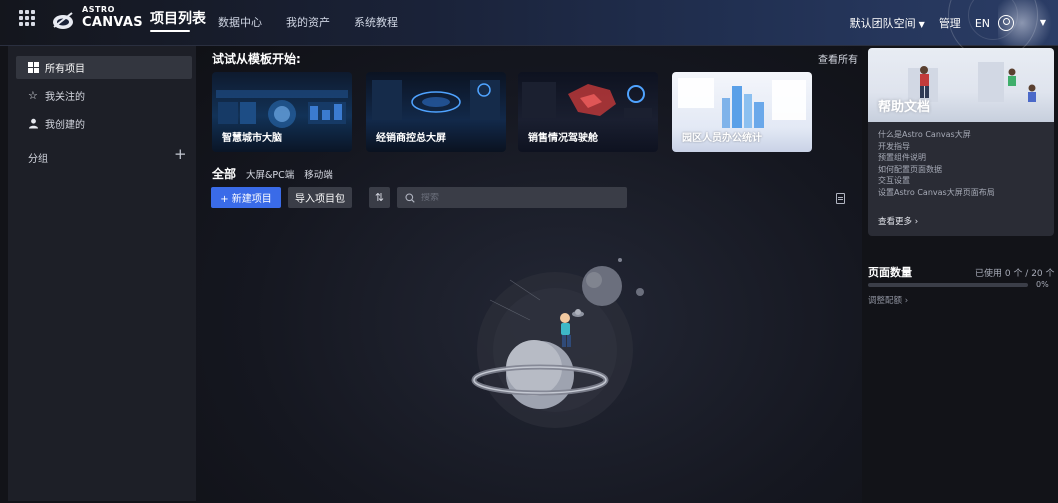  I want to click on nav-tutorials: 系统教程, so click(376, 22).